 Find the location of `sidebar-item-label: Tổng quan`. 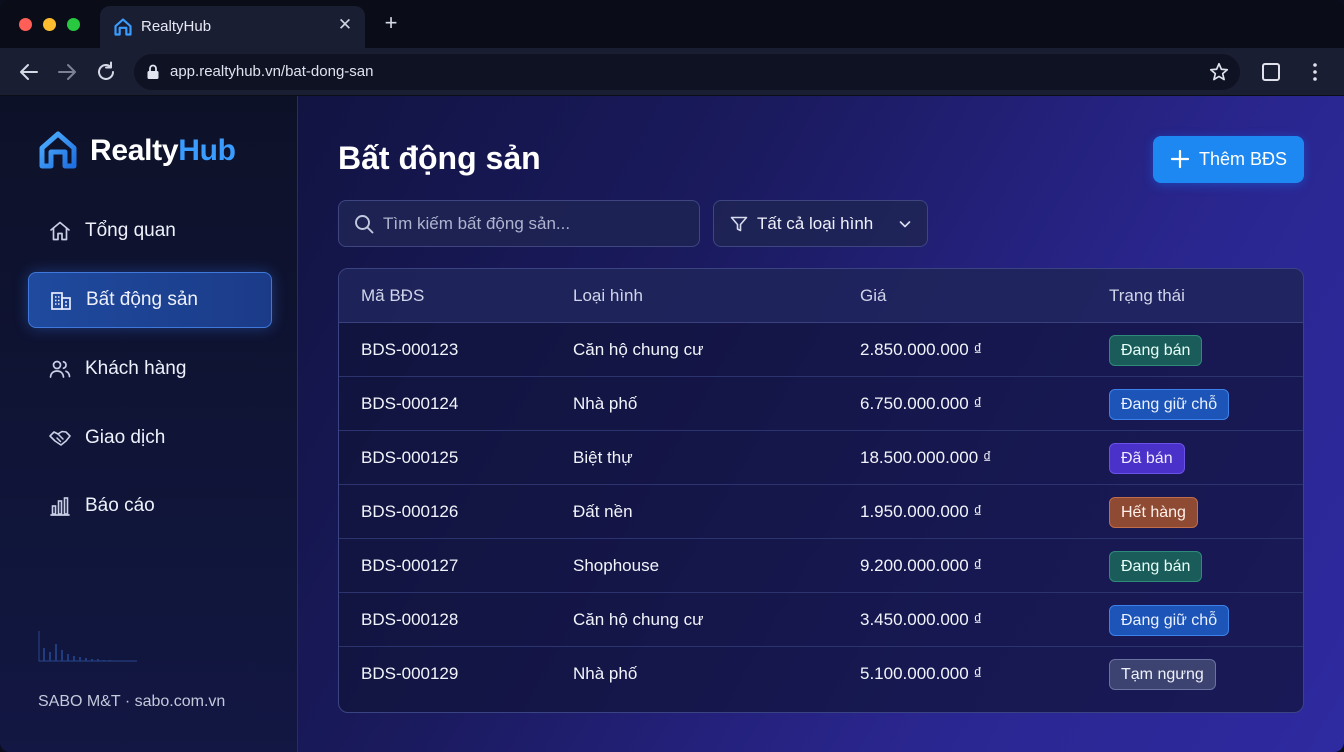

sidebar-item-label: Tổng quan is located at coordinates (130, 230).